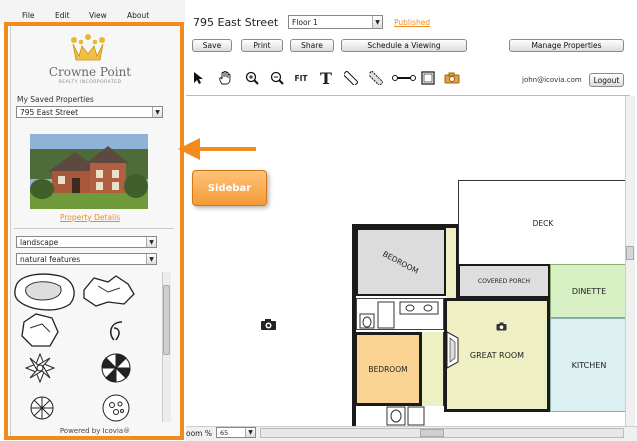 This screenshot has width=637, height=441. Describe the element at coordinates (399, 315) in the screenshot. I see `bath-fixtures-icon` at that location.